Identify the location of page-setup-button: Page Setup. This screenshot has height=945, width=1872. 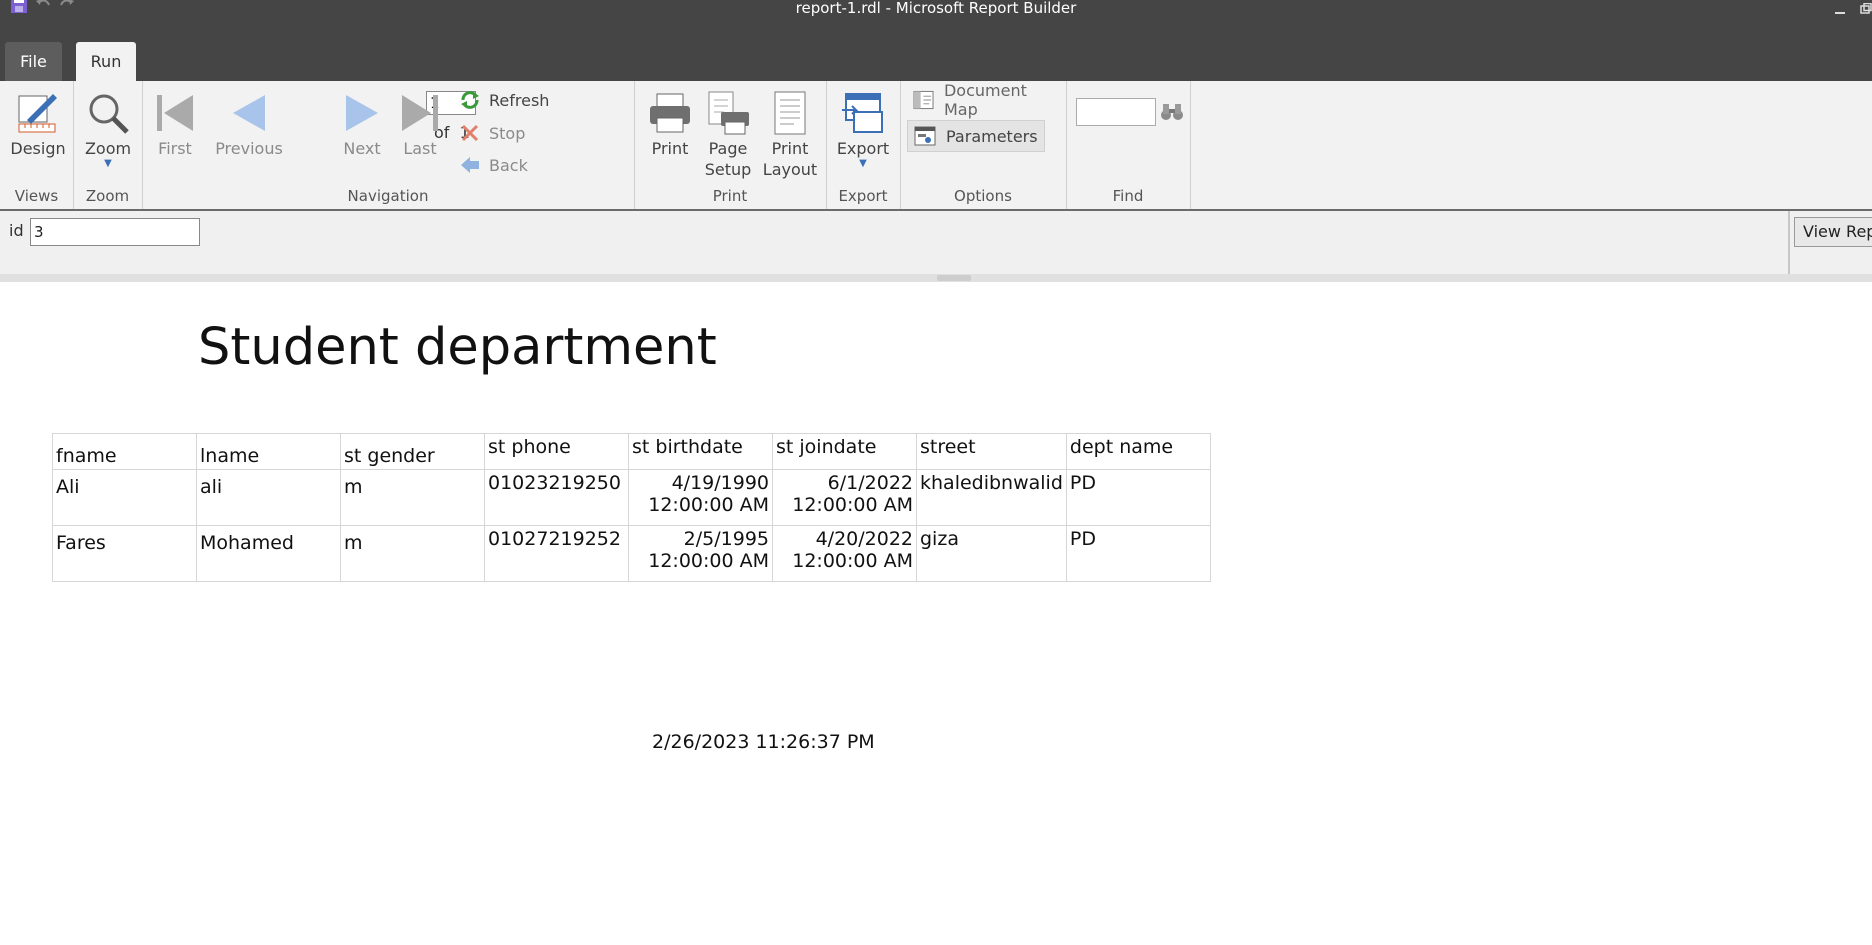
(728, 134).